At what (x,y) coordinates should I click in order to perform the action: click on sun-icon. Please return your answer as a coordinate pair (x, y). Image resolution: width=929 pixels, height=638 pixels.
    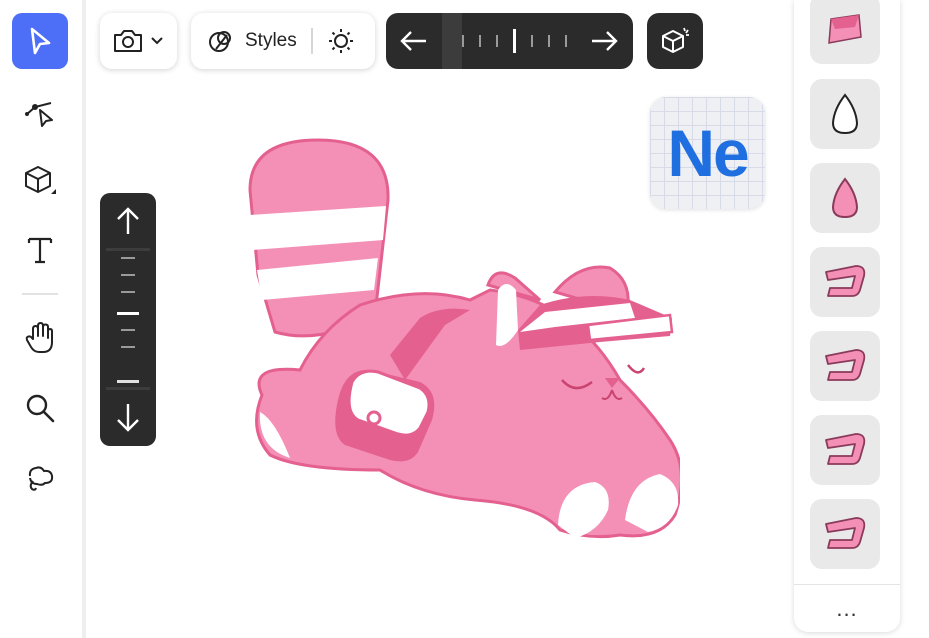
    Looking at the image, I should click on (341, 41).